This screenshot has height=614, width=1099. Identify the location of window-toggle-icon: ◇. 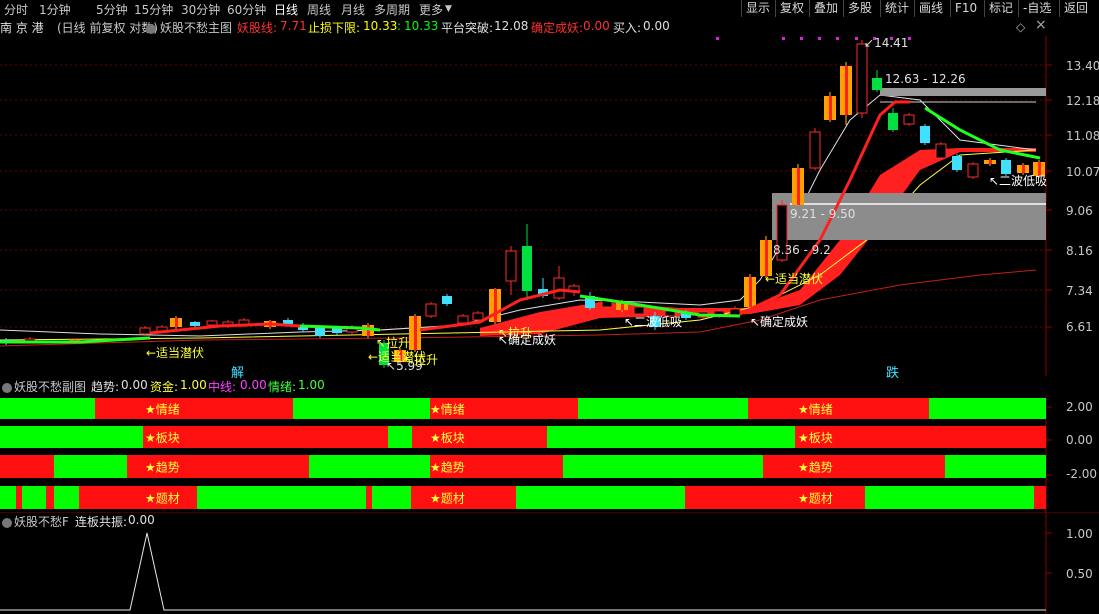
(1020, 27).